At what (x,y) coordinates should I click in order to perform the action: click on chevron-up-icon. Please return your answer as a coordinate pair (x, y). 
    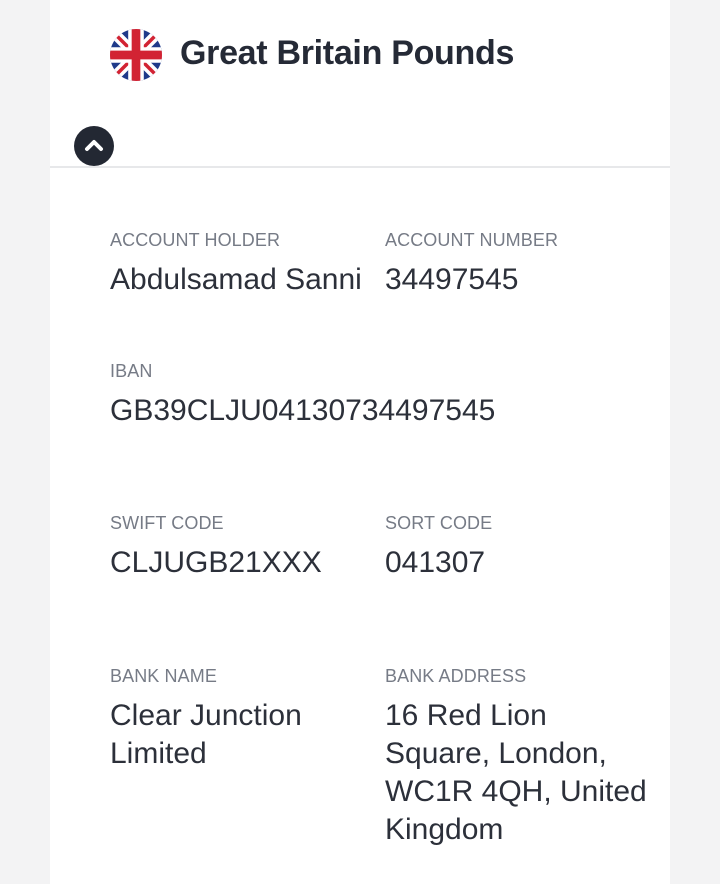
    Looking at the image, I should click on (94, 145).